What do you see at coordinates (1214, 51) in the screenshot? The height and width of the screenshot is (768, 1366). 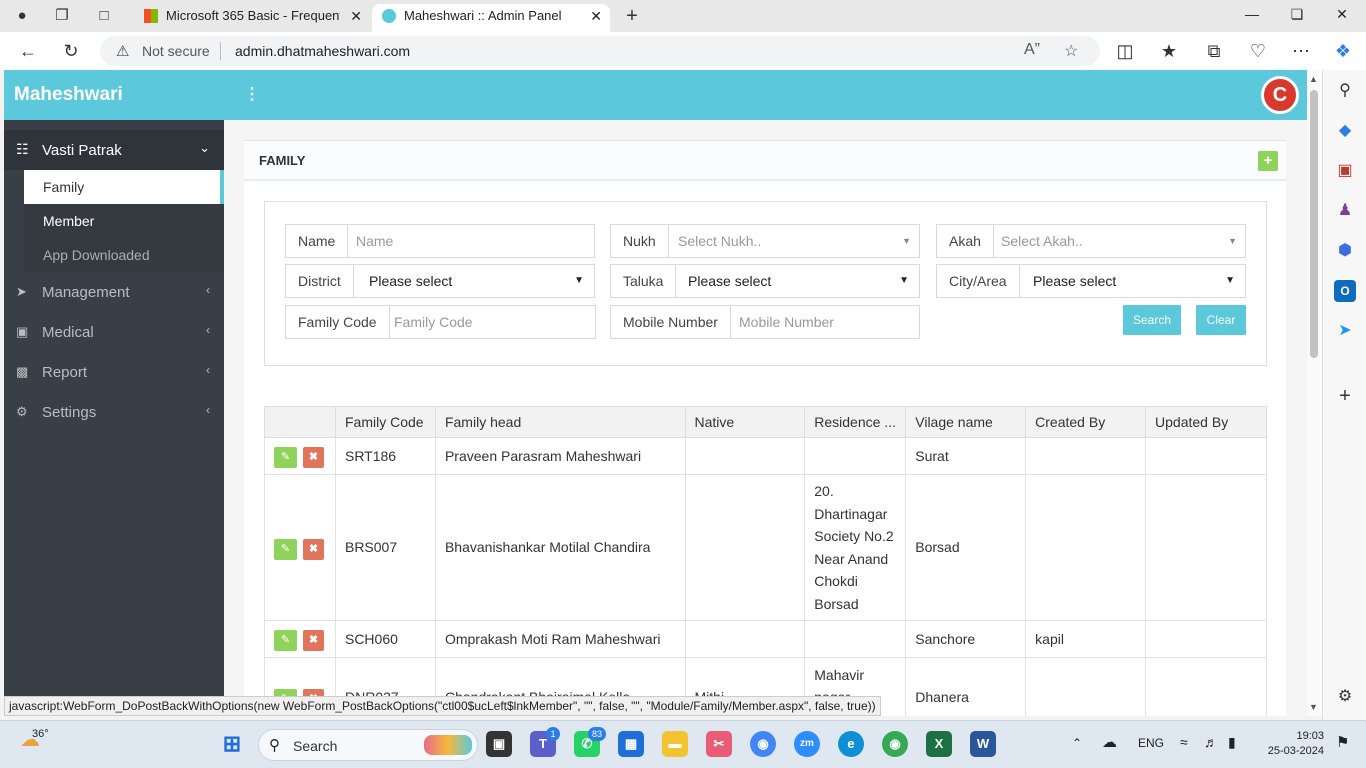 I see `collections-icon: ⧉` at bounding box center [1214, 51].